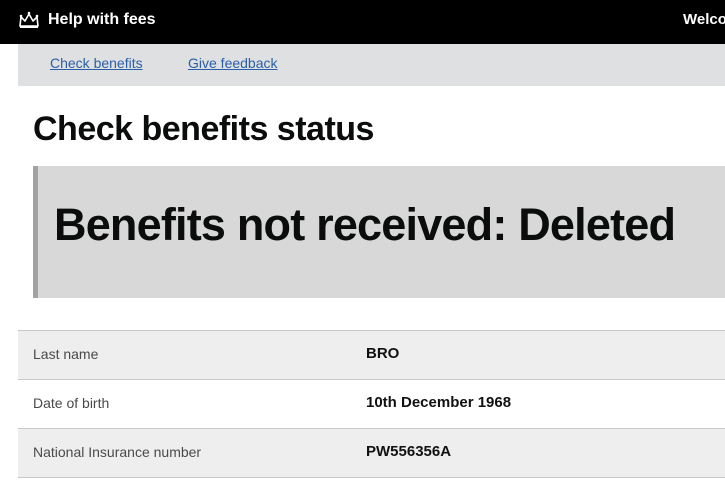  Describe the element at coordinates (29, 19) in the screenshot. I see `crown-icon` at that location.